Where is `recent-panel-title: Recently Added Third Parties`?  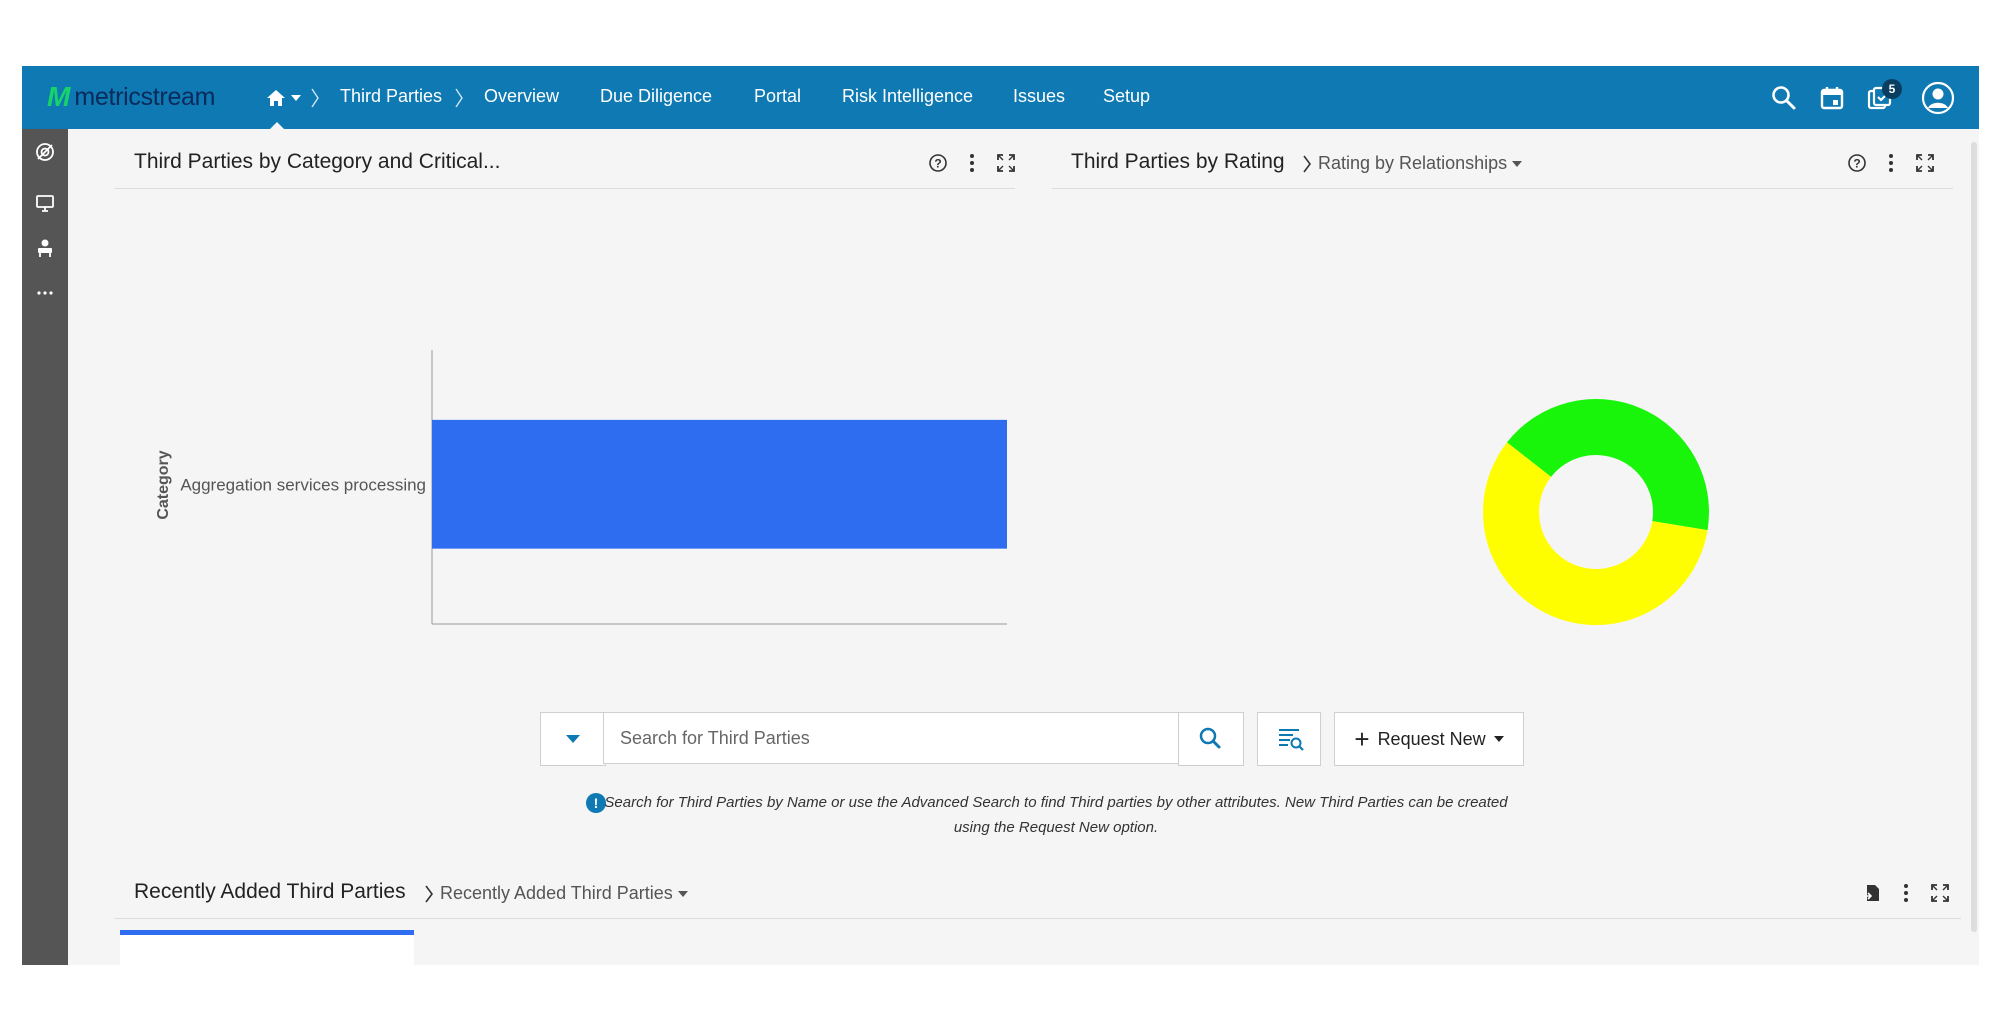 recent-panel-title: Recently Added Third Parties is located at coordinates (270, 891).